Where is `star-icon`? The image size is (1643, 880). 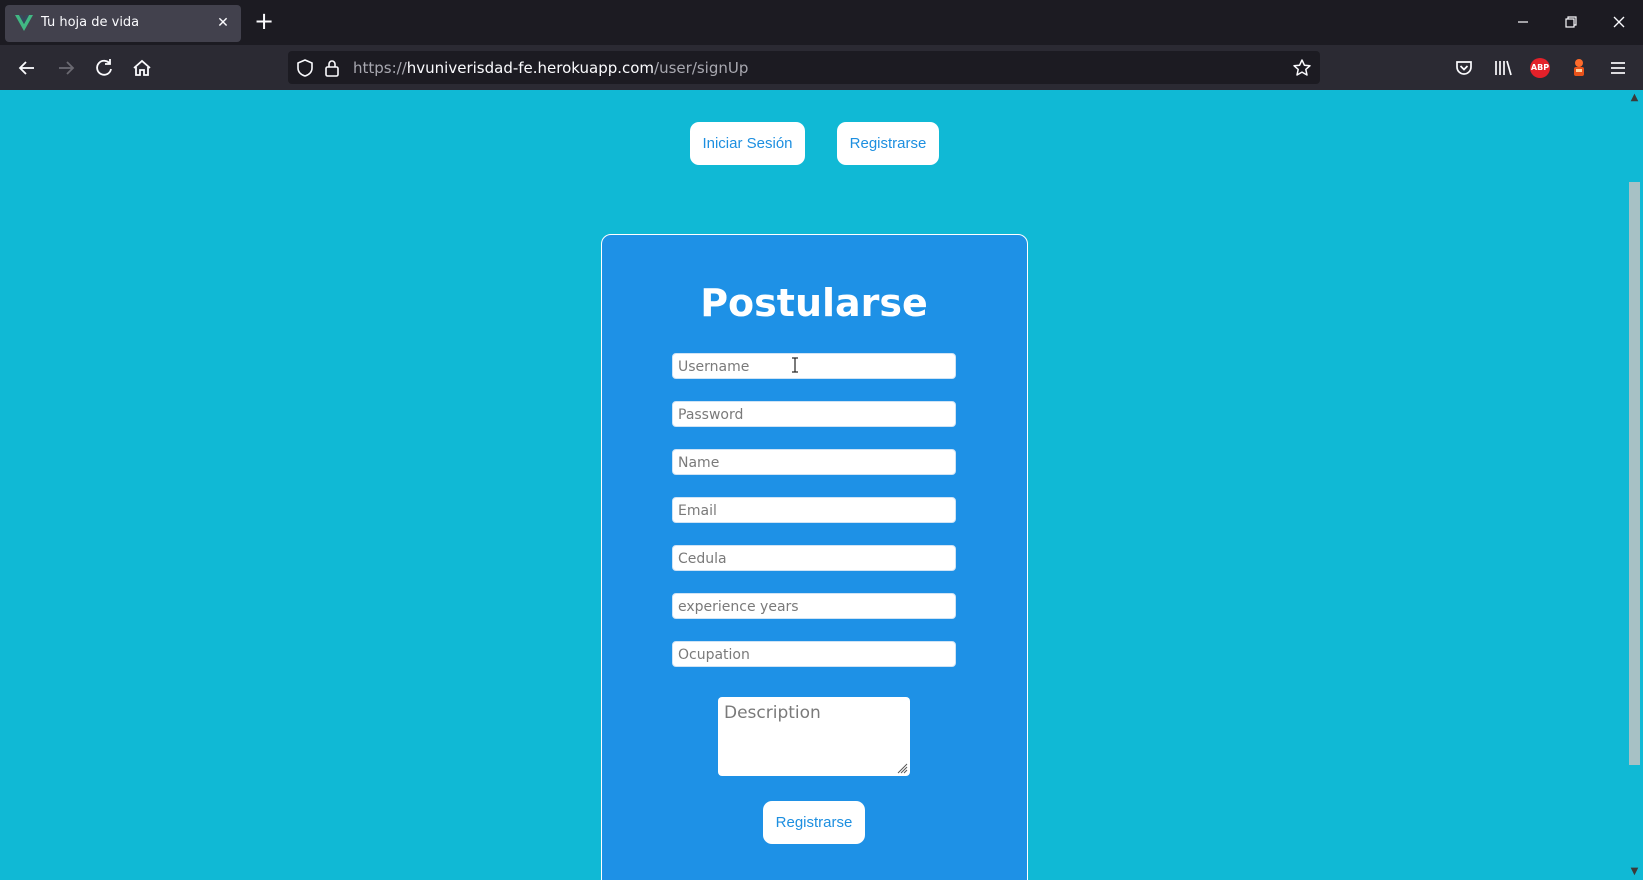
star-icon is located at coordinates (1302, 68).